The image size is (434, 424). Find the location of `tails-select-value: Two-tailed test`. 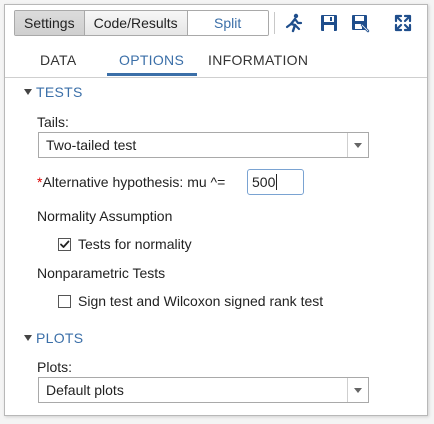

tails-select-value: Two-tailed test is located at coordinates (91, 145).